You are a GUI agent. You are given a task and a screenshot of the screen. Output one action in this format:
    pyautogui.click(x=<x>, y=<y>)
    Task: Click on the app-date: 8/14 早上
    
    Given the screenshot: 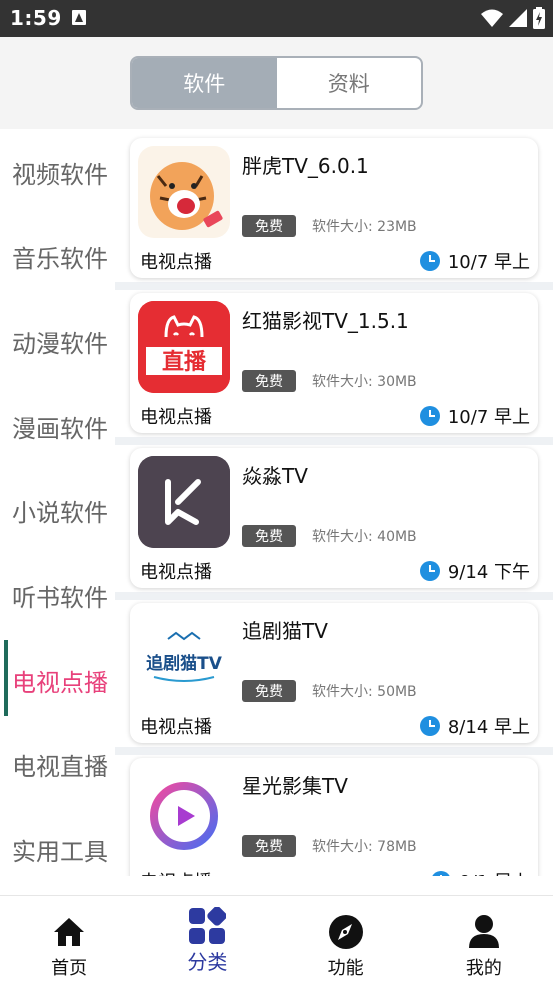 What is the action you would take?
    pyautogui.click(x=474, y=726)
    